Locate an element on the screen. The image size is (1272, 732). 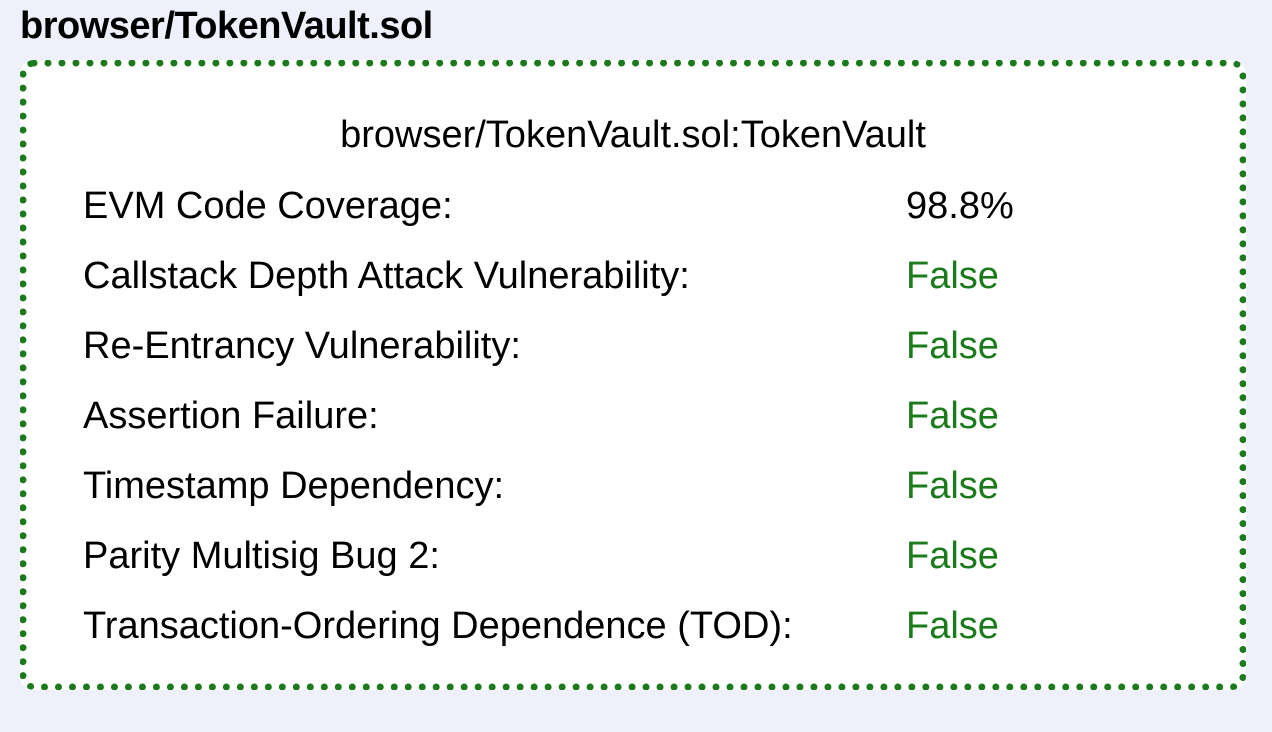
result-value: 98.8% is located at coordinates (960, 205).